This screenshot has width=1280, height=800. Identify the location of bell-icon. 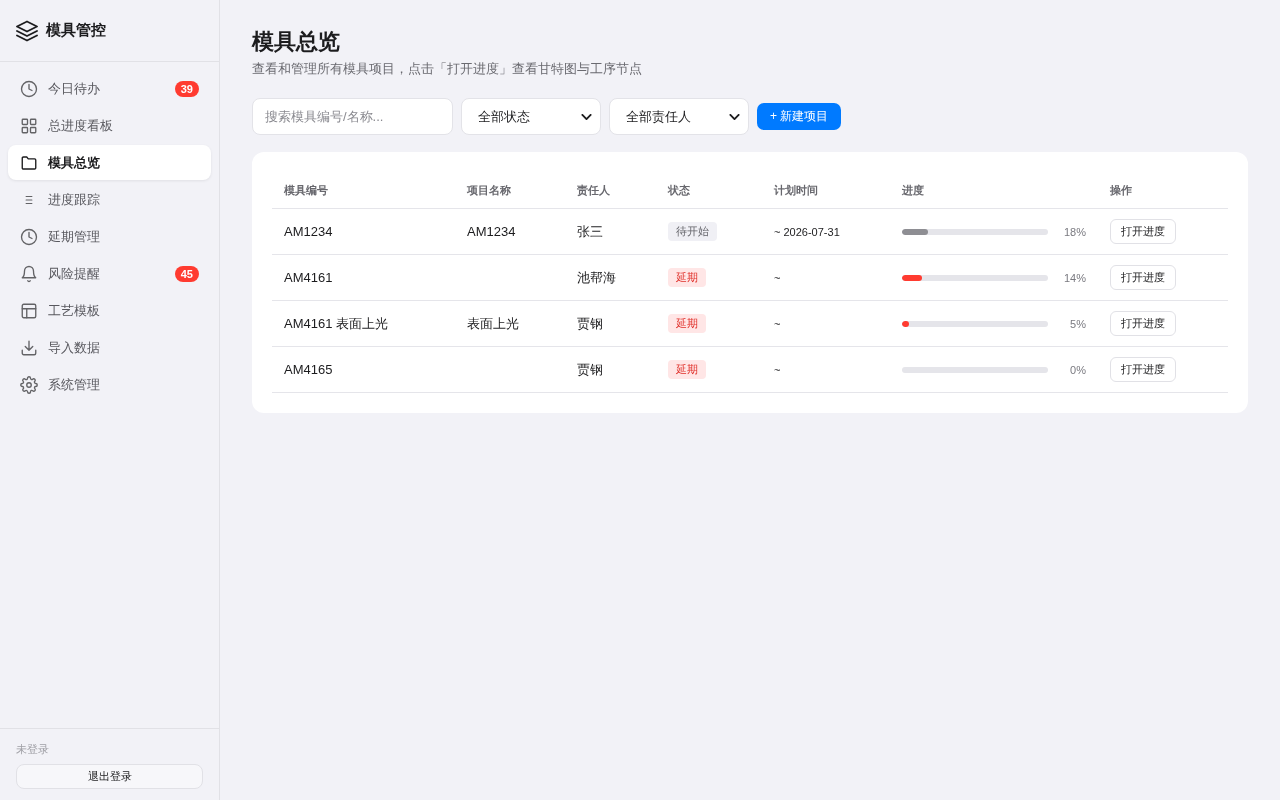
(29, 273).